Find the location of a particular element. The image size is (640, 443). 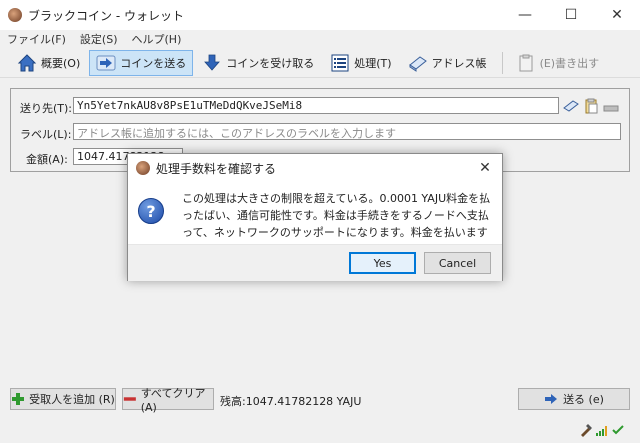

arrow-right-icon is located at coordinates (106, 63).